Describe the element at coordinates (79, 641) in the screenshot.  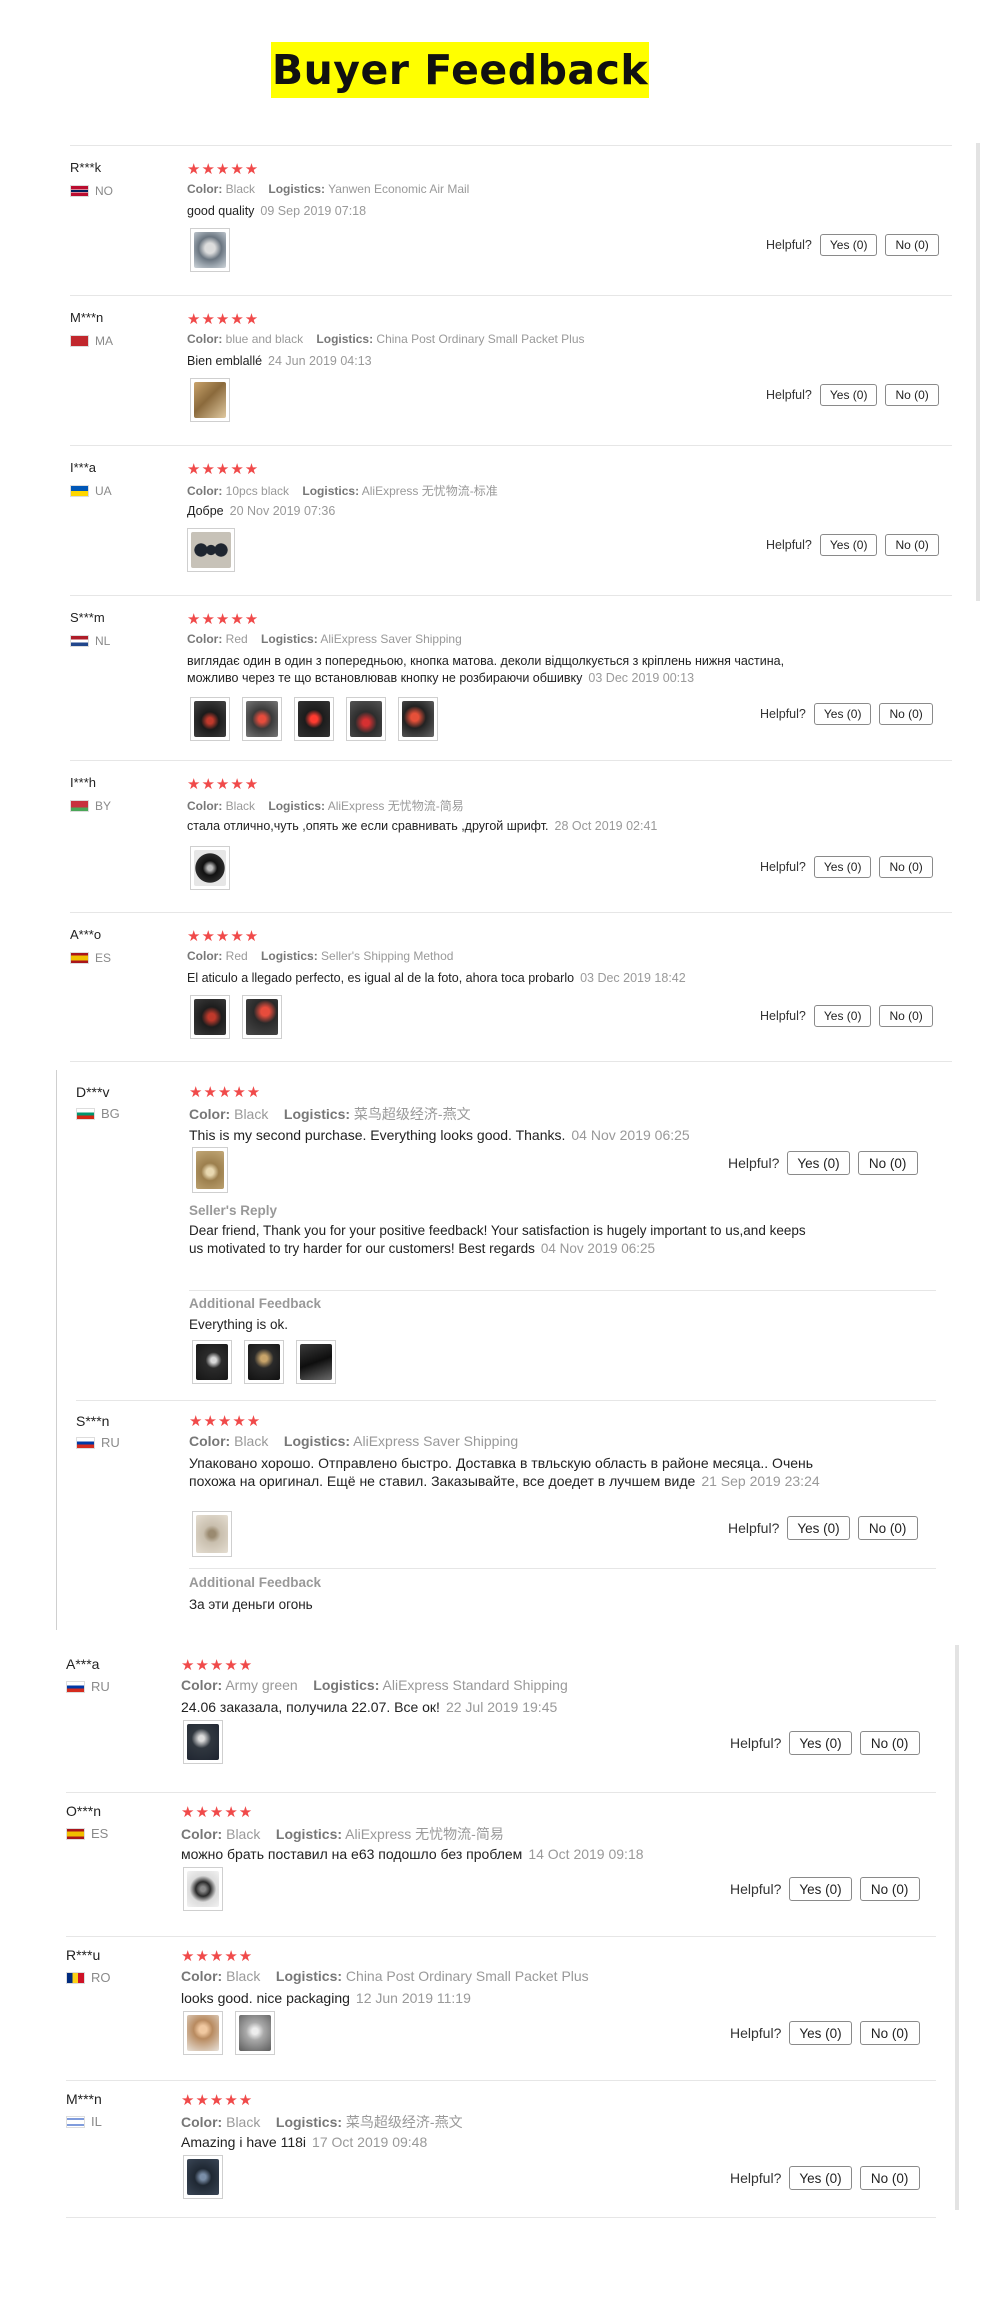
I see `netherlands-flag-icon` at that location.